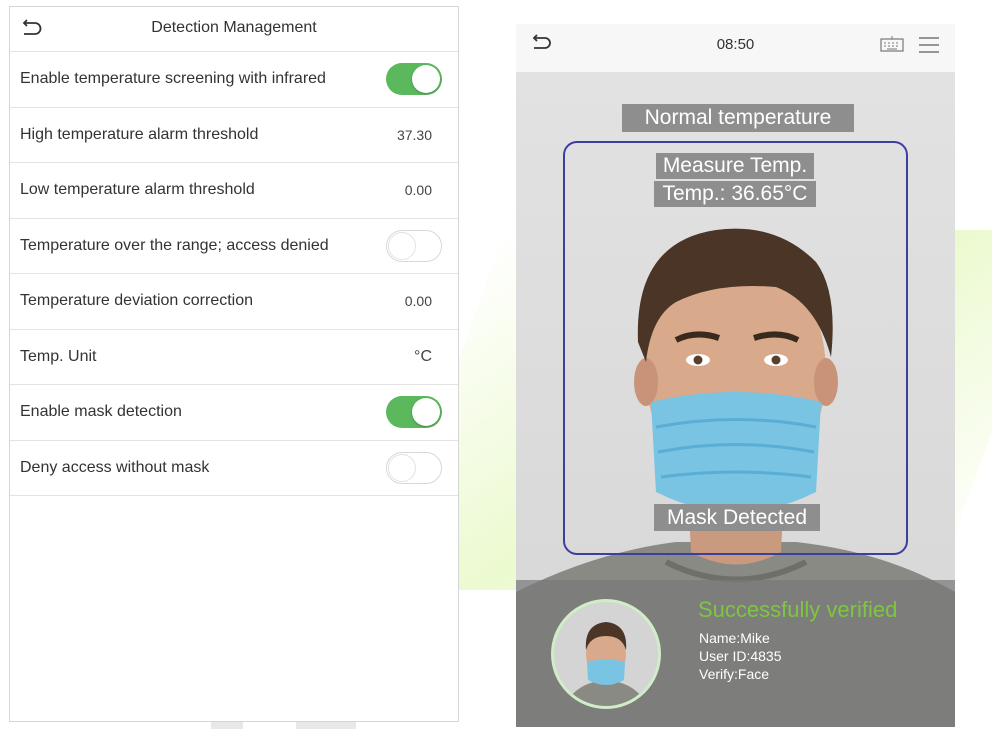  I want to click on setting-row-low-threshold: Low temperature alarm threshold 0.00, so click(234, 191).